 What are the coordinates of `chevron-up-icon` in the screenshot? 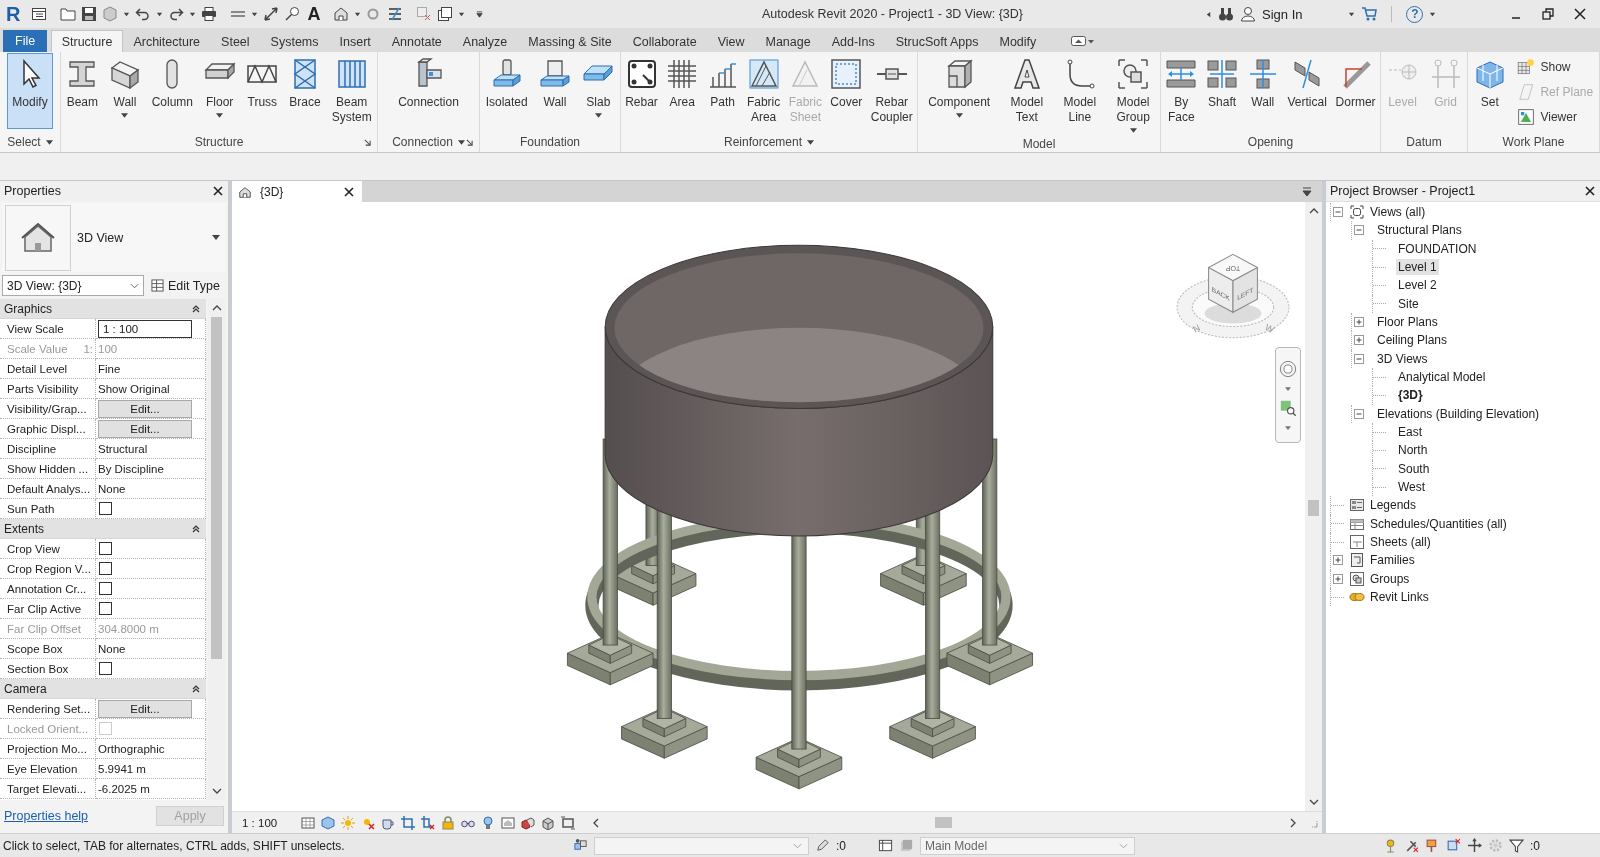 It's located at (216, 308).